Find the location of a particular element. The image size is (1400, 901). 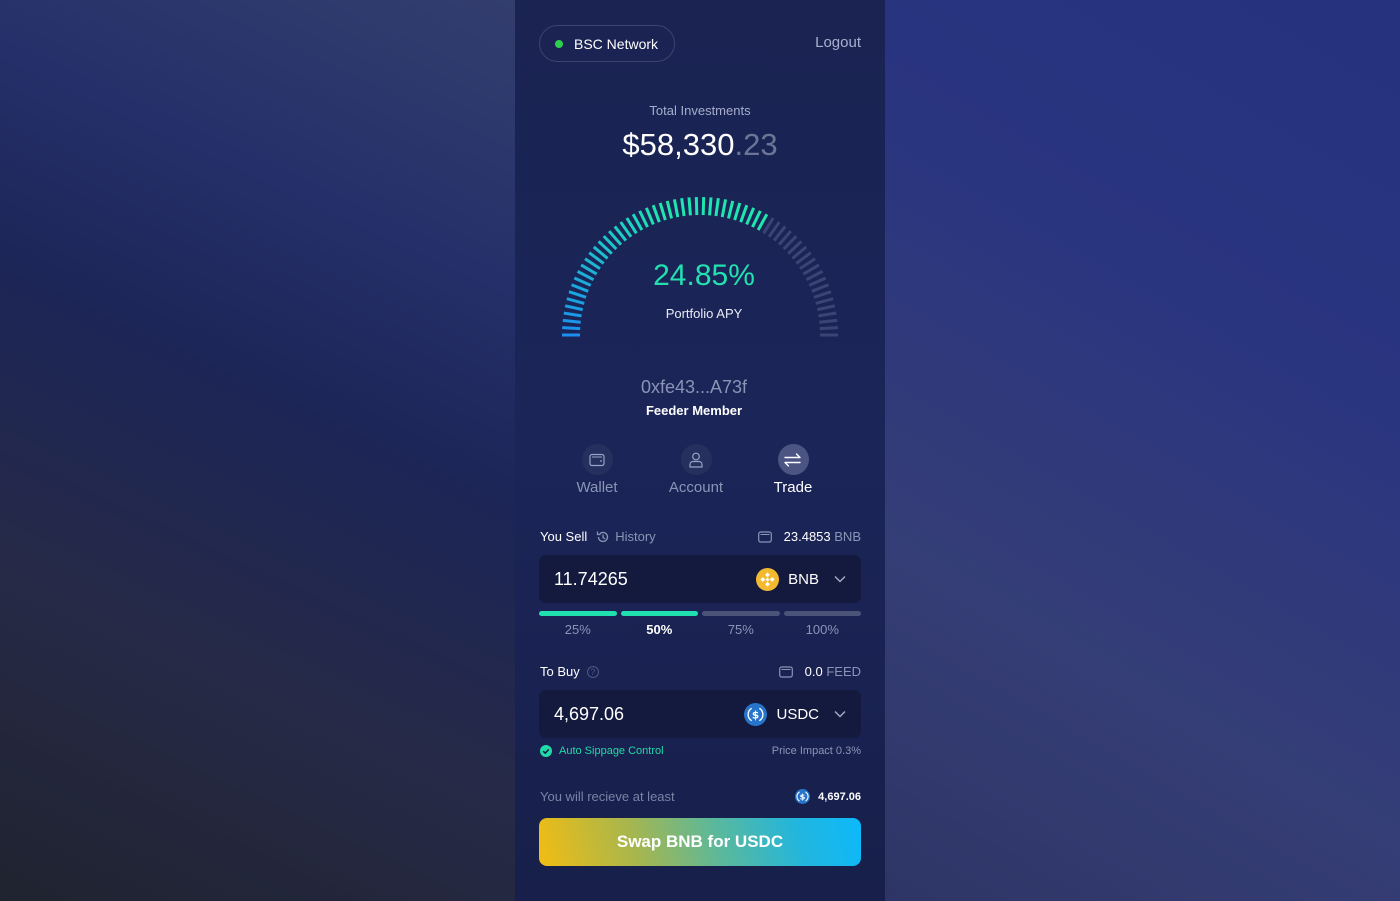

buy-balance: 0.0 FEED is located at coordinates (819, 671).